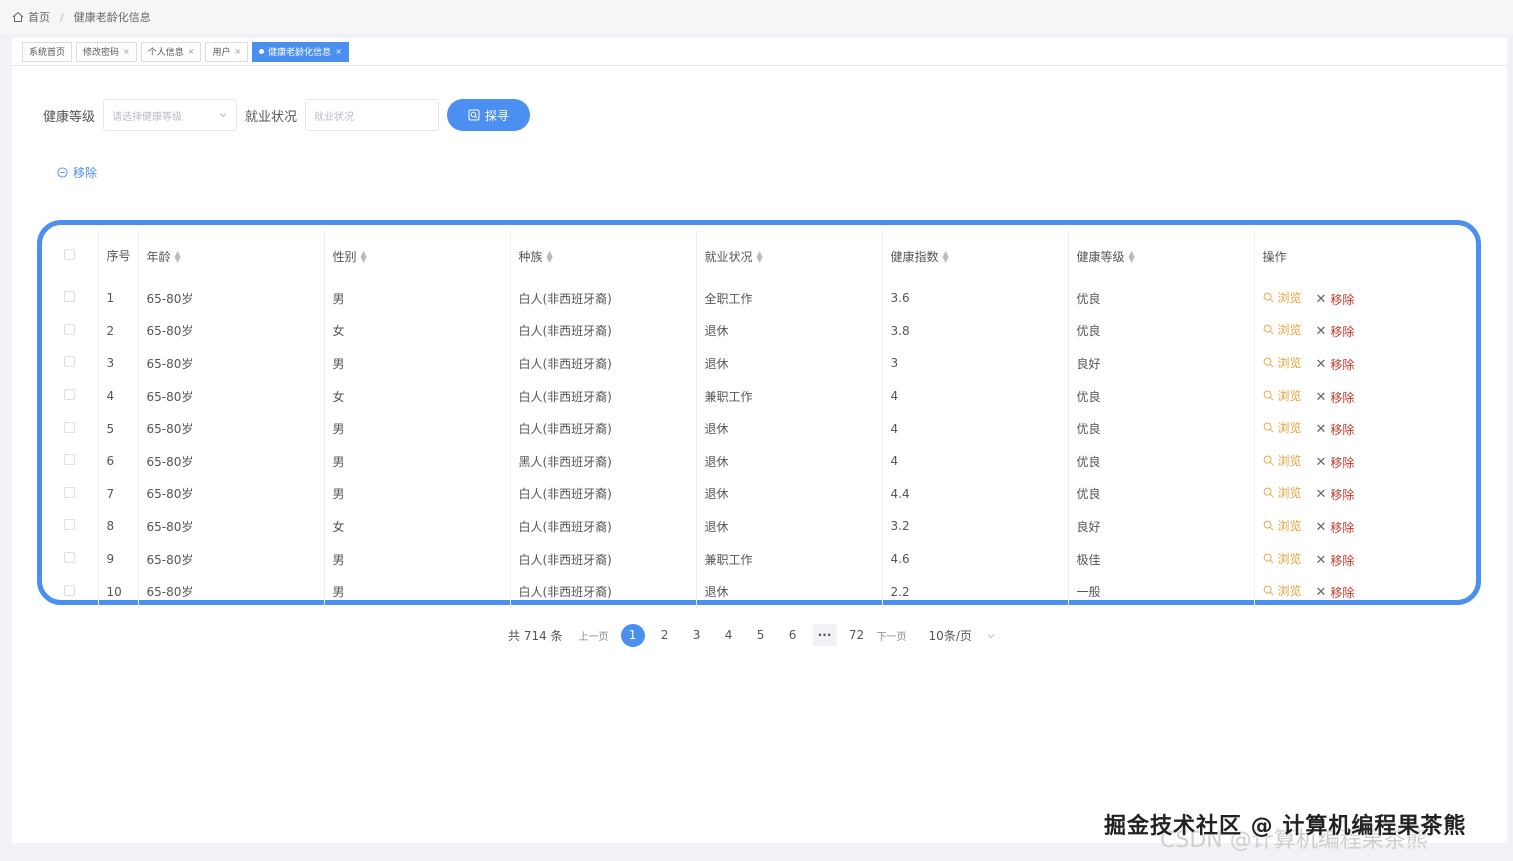 The height and width of the screenshot is (861, 1513). I want to click on table-row: 1 65-80岁男白人(非西班牙裔) 全职工作 3.6 优良 浏览 ✕ 移除, so click(766, 298).